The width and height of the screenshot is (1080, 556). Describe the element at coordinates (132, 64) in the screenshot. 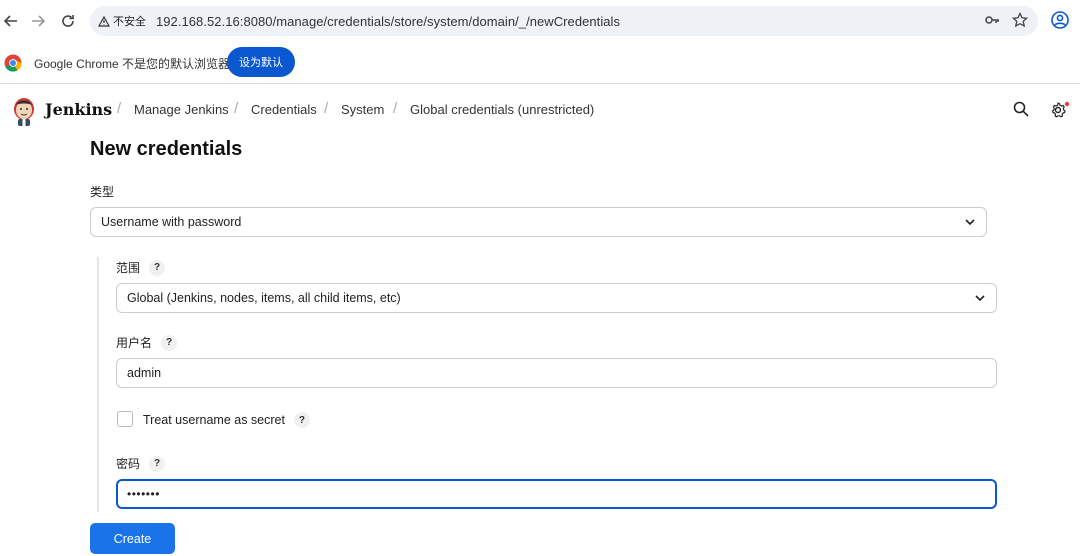

I see `infobar-message: Google Chrome 不是您的默认浏览器` at that location.